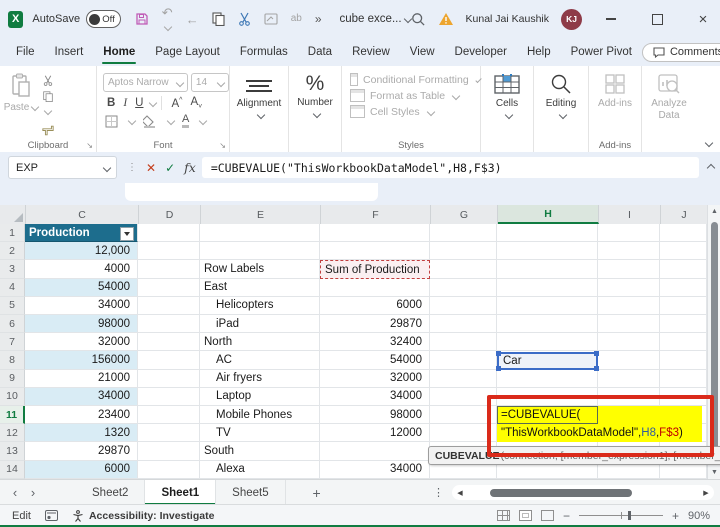 Image resolution: width=720 pixels, height=527 pixels. What do you see at coordinates (375, 233) in the screenshot?
I see `cell-F1` at bounding box center [375, 233].